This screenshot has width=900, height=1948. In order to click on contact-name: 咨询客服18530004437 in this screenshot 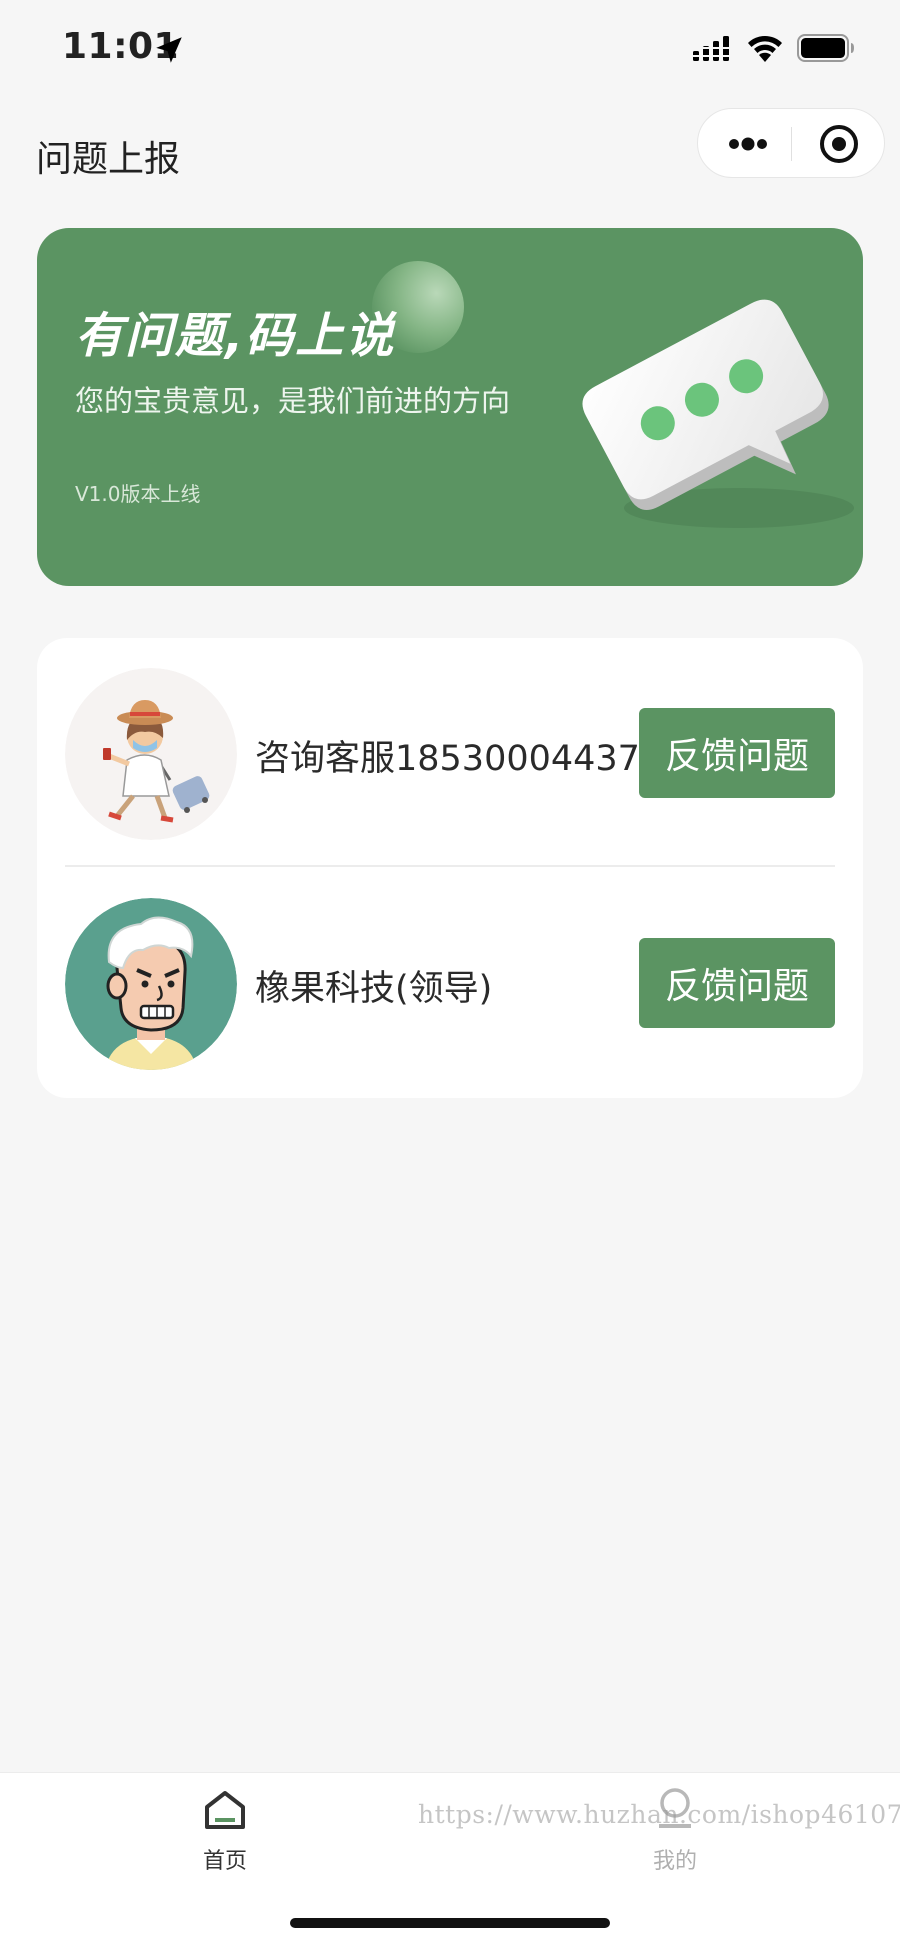, I will do `click(447, 759)`.